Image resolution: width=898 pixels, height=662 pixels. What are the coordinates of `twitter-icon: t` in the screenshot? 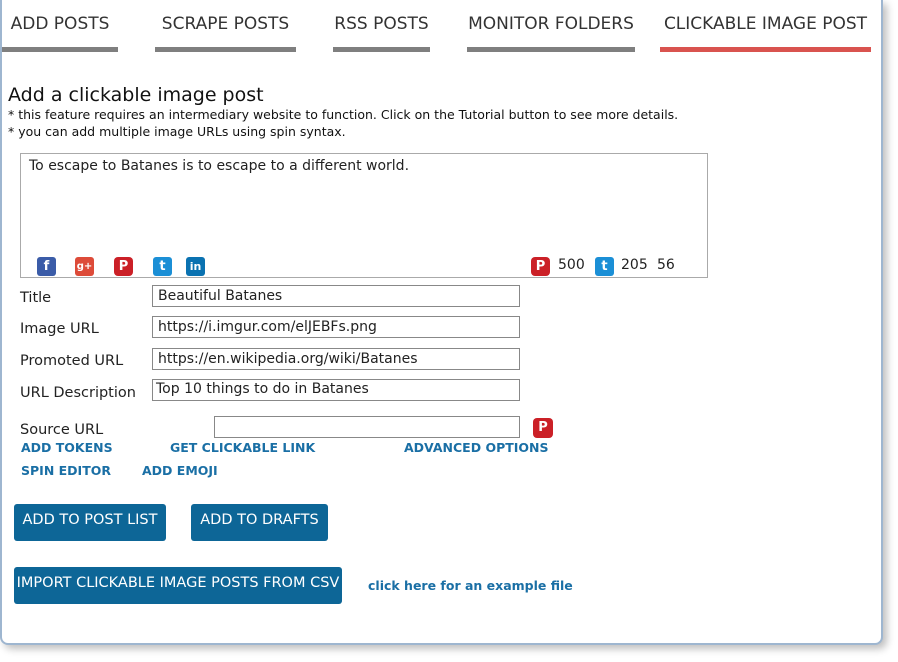 It's located at (162, 266).